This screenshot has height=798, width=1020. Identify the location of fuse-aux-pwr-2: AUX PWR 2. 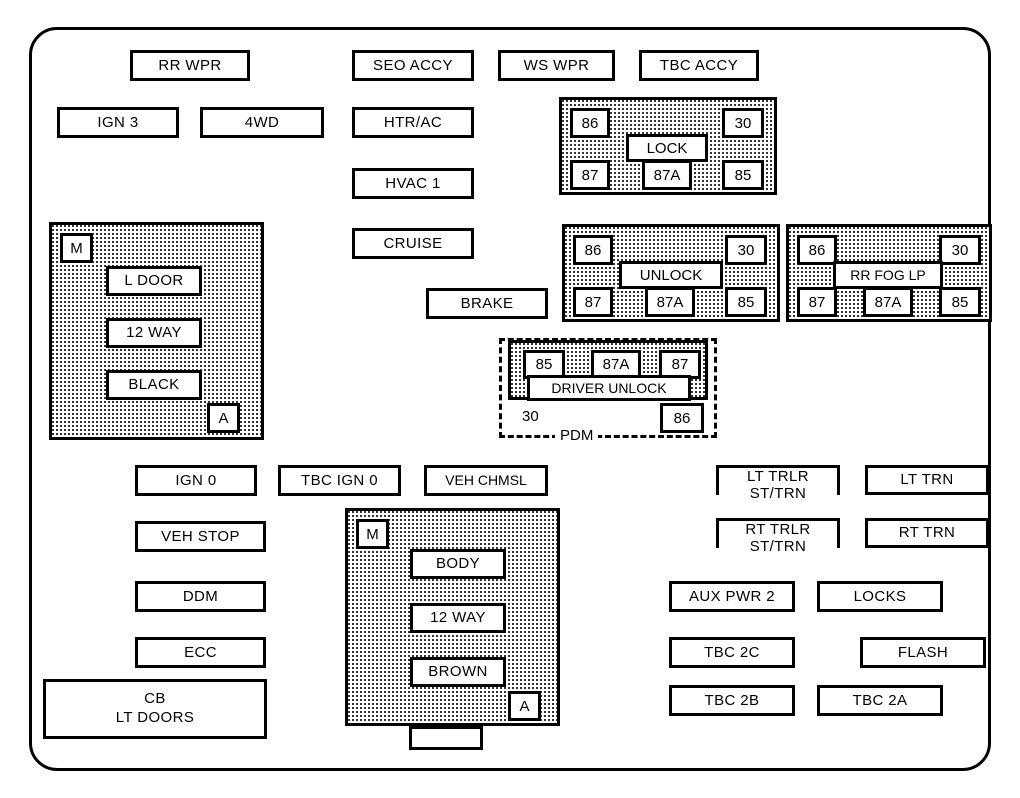
(732, 596).